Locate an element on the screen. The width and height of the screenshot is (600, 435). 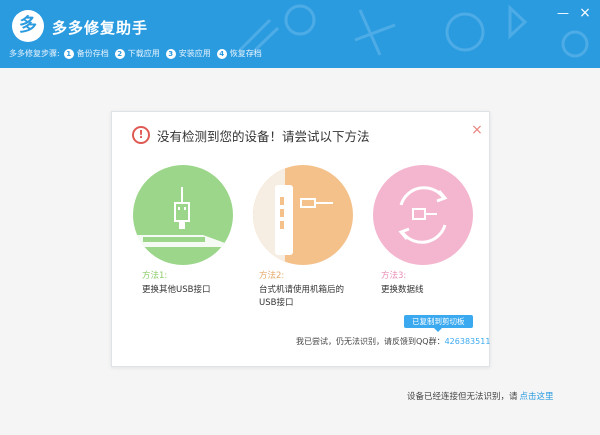
method-2: 方法2: 台式机请使用机箱后的 USB接口 is located at coordinates (301, 290).